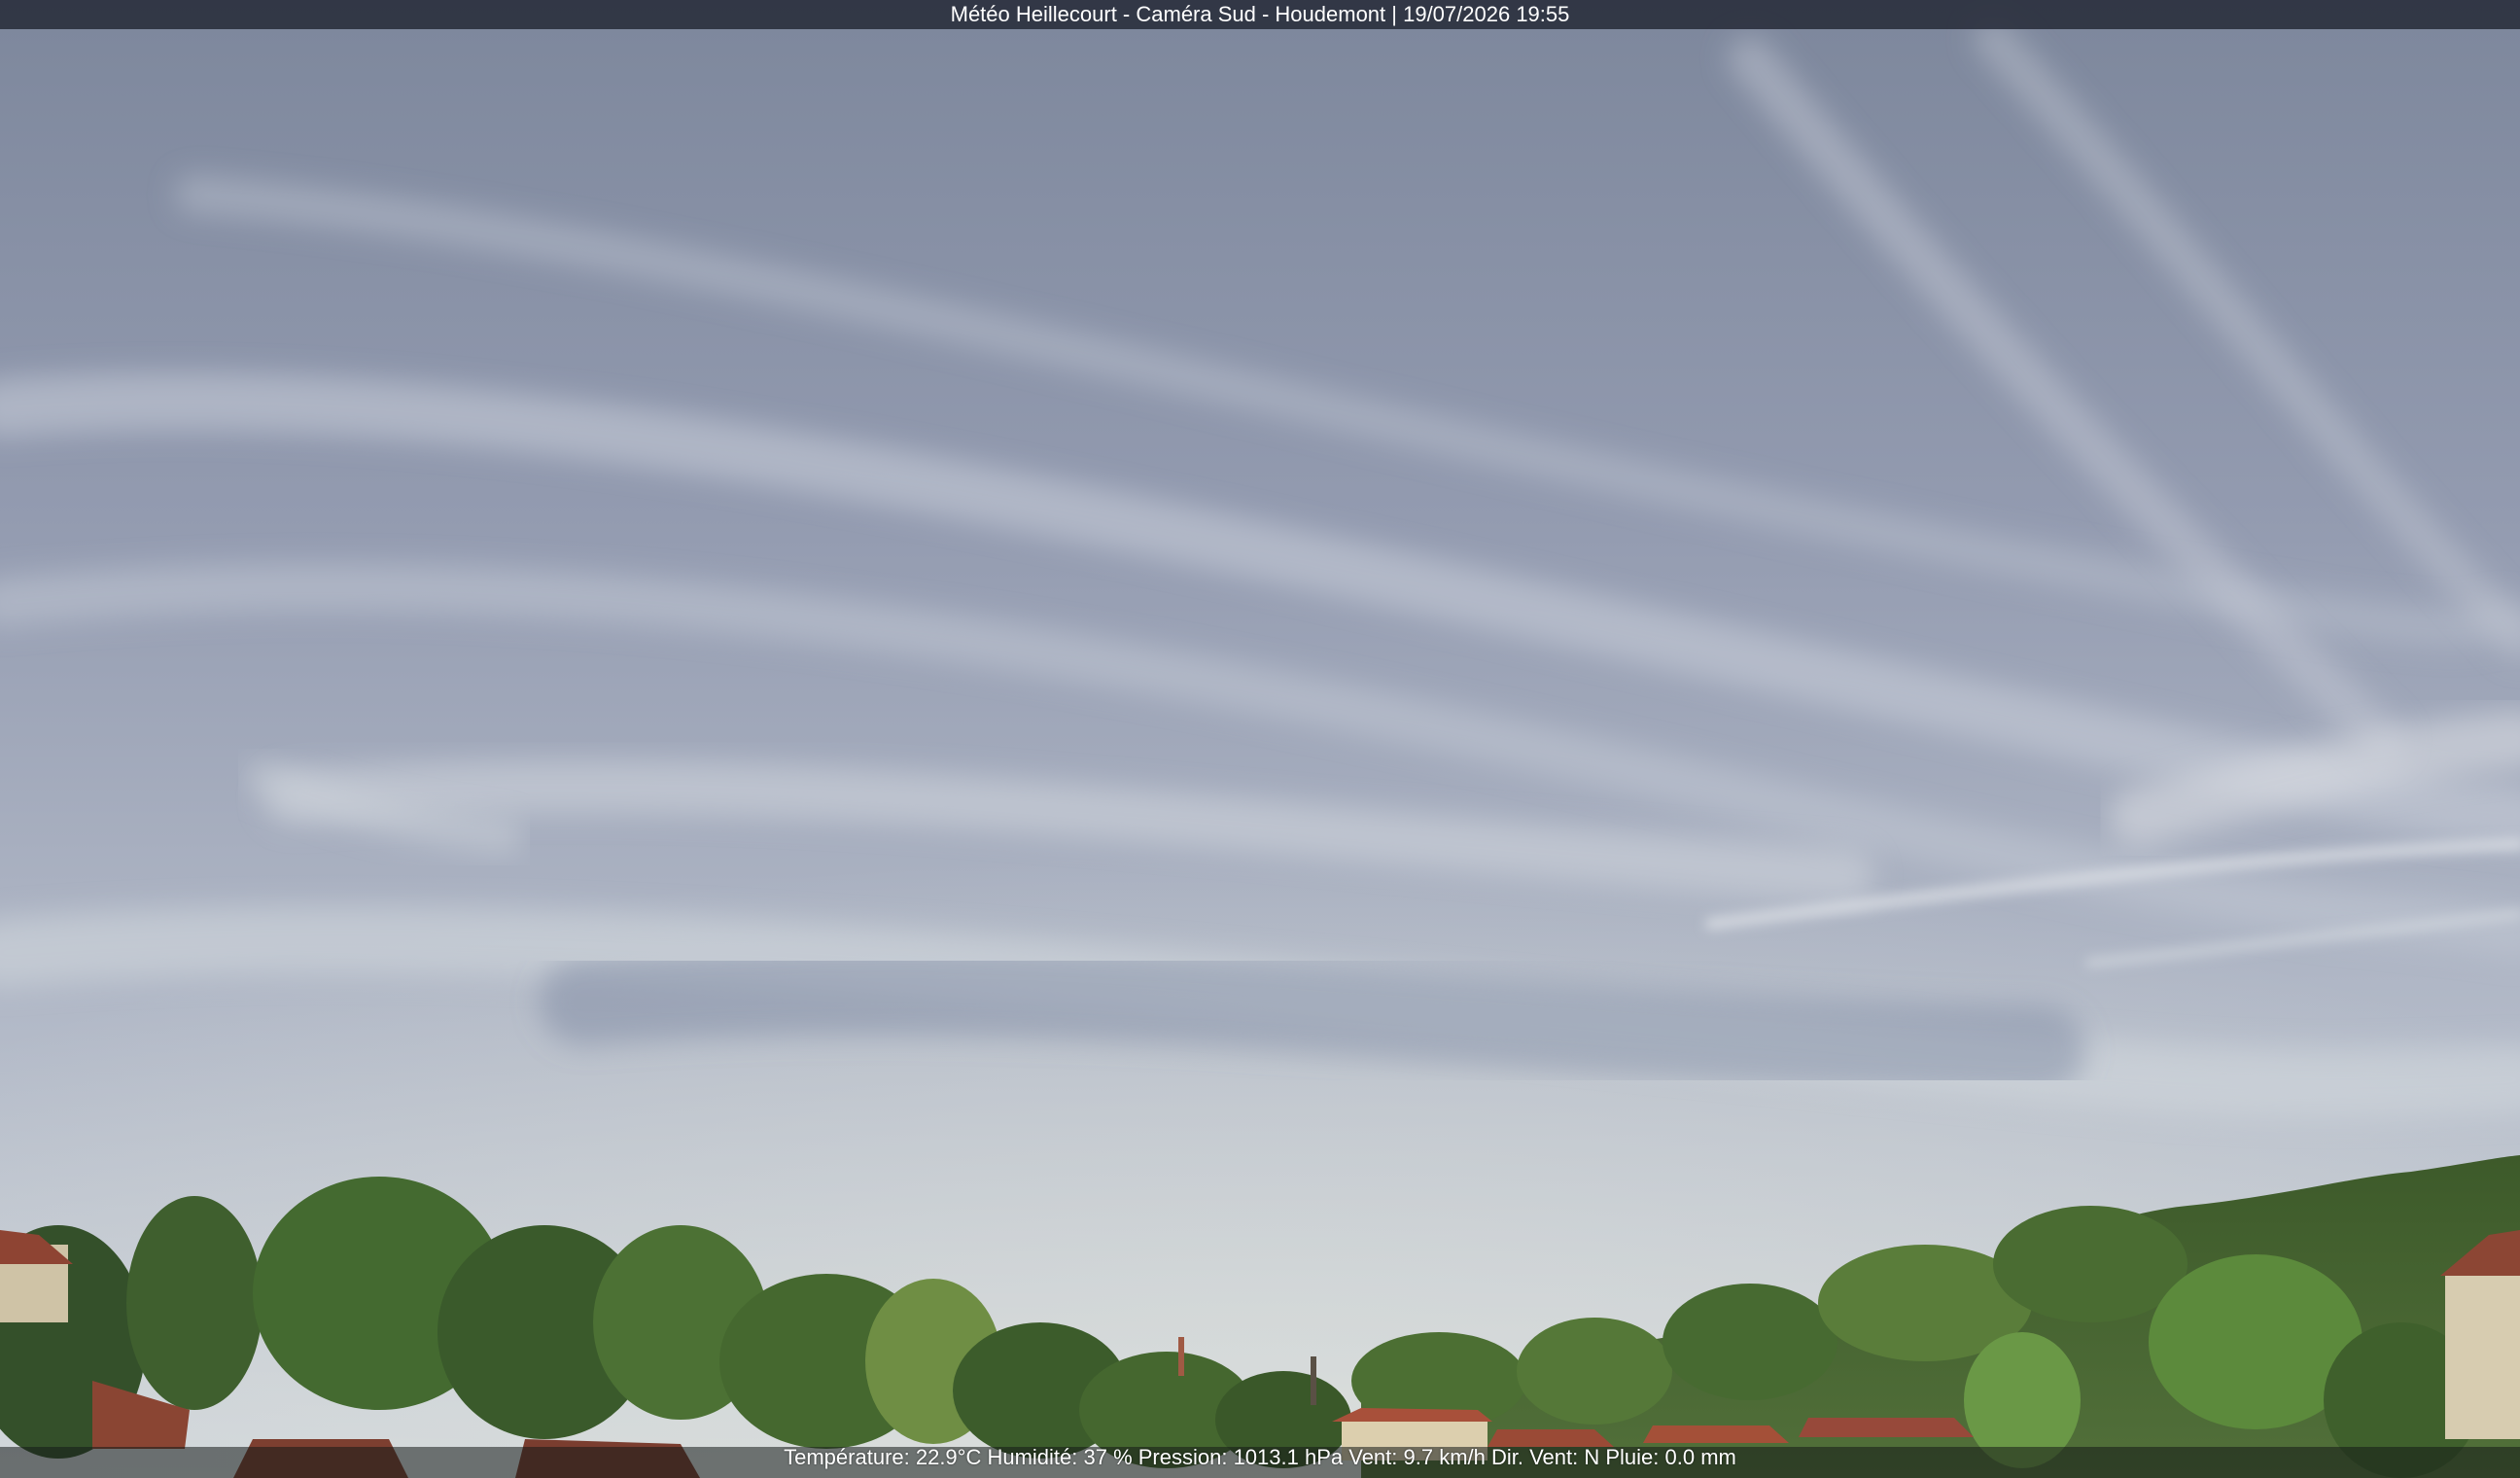 This screenshot has width=2520, height=1478. What do you see at coordinates (1313, 1380) in the screenshot?
I see `church-spire` at bounding box center [1313, 1380].